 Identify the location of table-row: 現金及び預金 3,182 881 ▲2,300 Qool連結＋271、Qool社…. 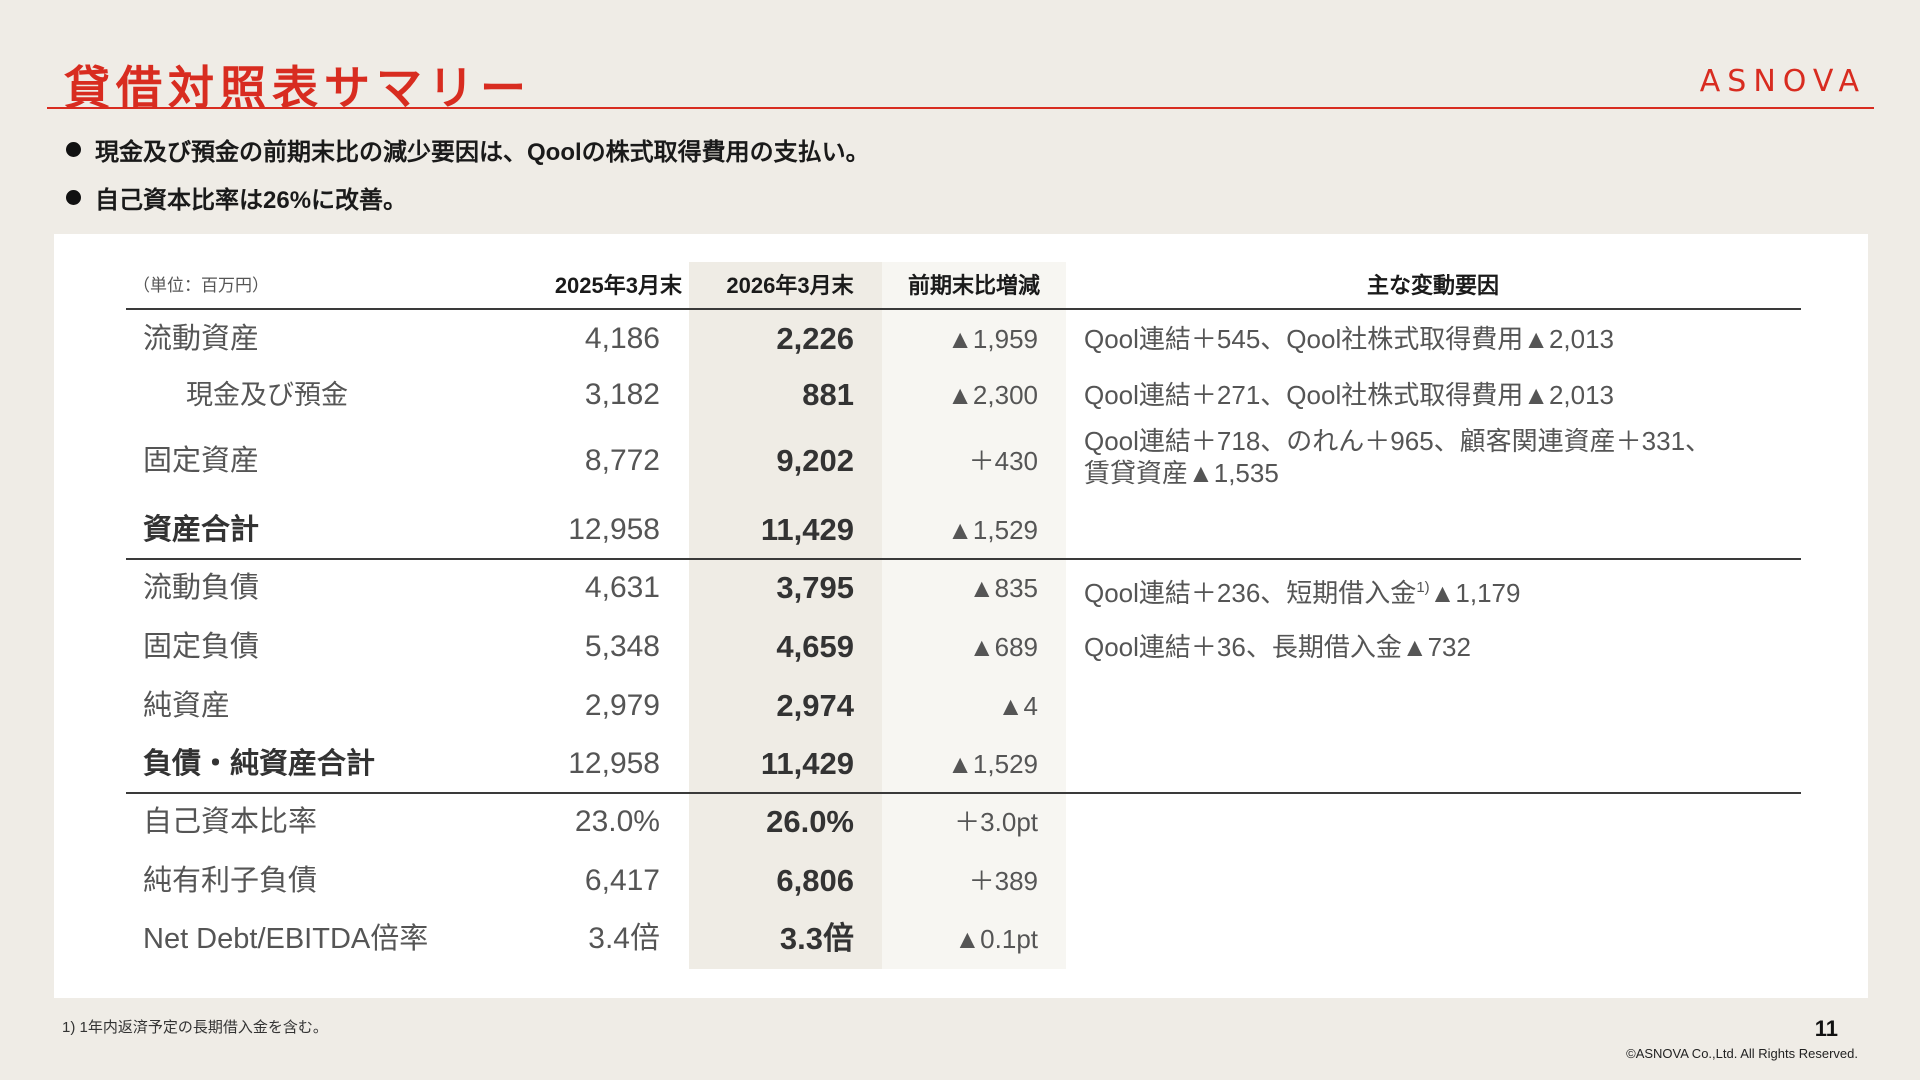
(960, 395).